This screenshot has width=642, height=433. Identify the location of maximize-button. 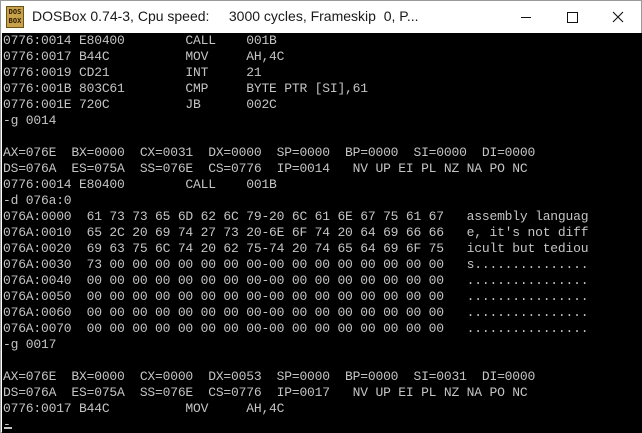
(572, 17).